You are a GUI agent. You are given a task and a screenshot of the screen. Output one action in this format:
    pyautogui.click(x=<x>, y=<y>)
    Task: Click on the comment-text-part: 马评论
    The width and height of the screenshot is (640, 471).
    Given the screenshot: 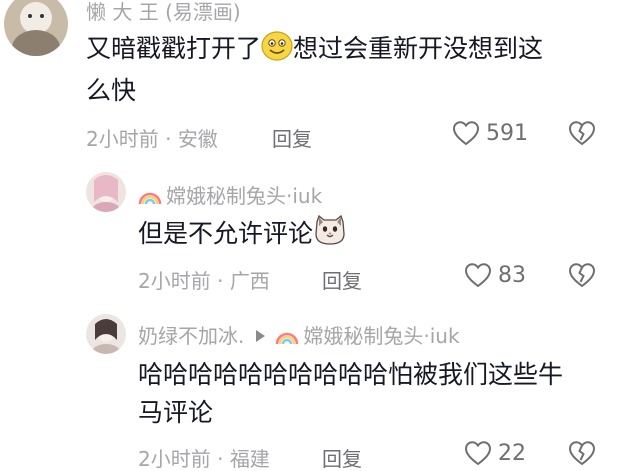 What is the action you would take?
    pyautogui.click(x=176, y=412)
    